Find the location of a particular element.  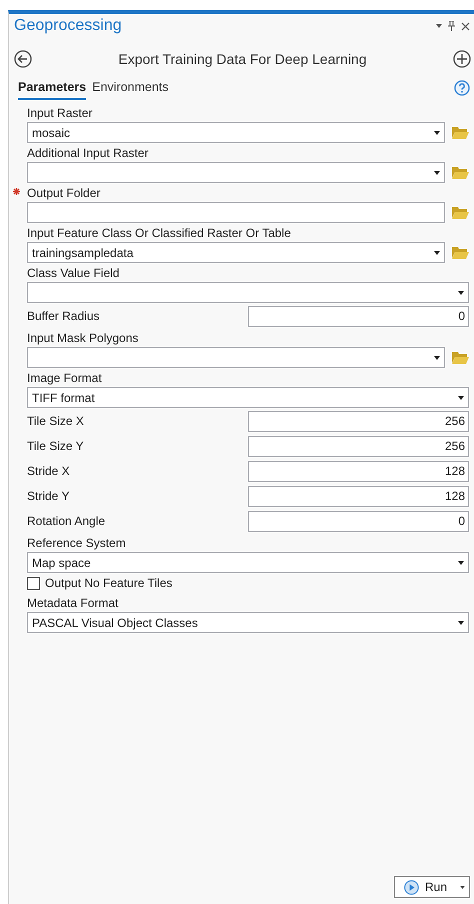

parameter-label: Metadata Format is located at coordinates (72, 603).